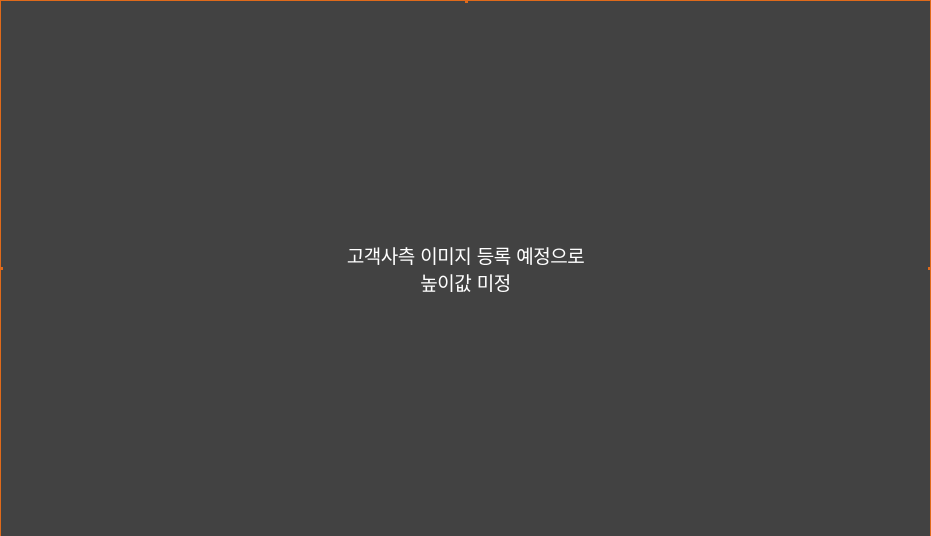 Image resolution: width=931 pixels, height=536 pixels. Describe the element at coordinates (466, 1) in the screenshot. I see `resize-handle-top` at that location.